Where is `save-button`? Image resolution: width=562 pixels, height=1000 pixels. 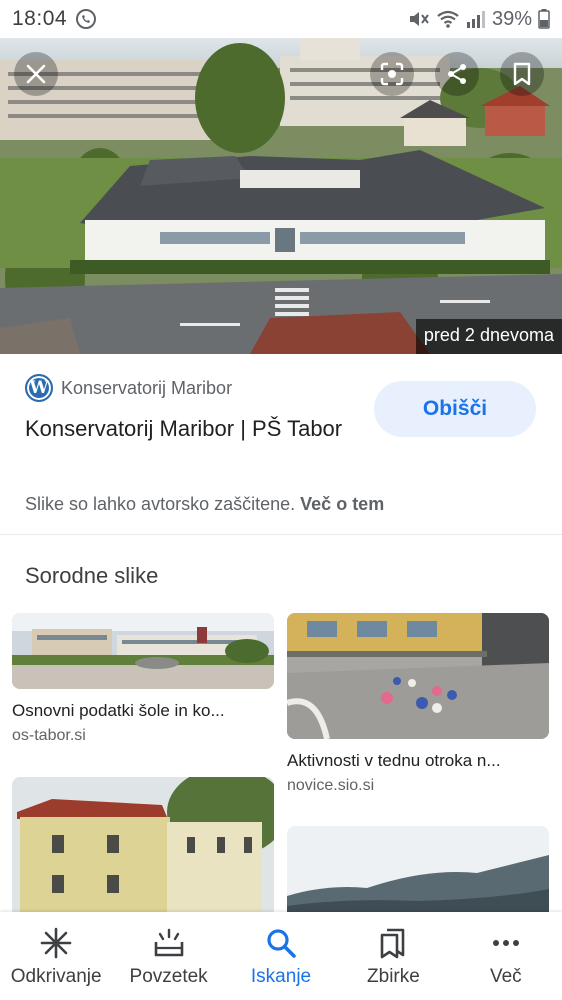 save-button is located at coordinates (522, 74).